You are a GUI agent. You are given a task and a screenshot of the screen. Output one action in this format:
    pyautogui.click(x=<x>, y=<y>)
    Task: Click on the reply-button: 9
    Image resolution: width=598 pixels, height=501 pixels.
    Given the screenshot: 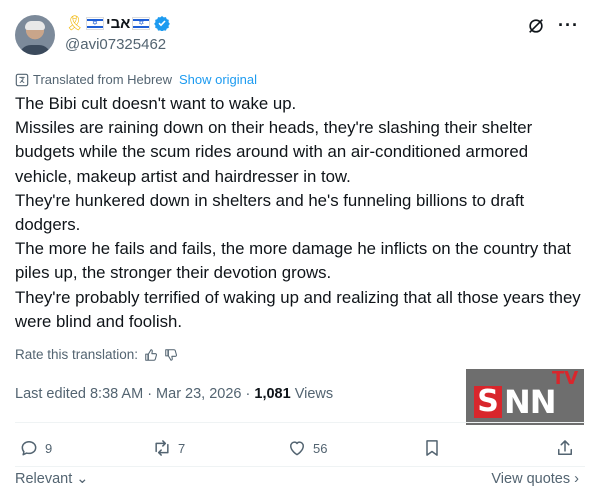 What is the action you would take?
    pyautogui.click(x=35, y=448)
    